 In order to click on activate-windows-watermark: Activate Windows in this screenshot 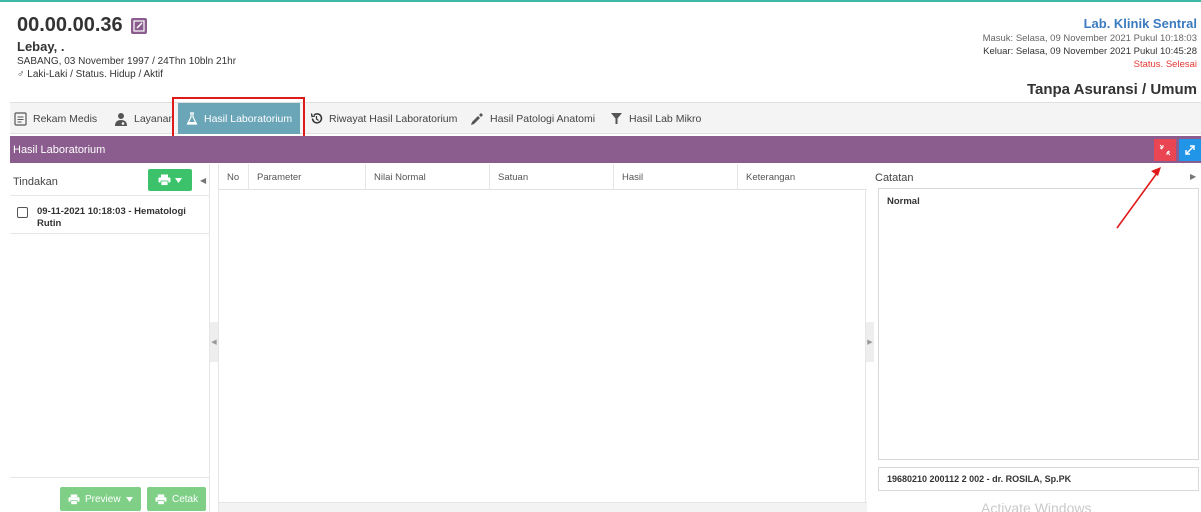, I will do `click(1036, 506)`.